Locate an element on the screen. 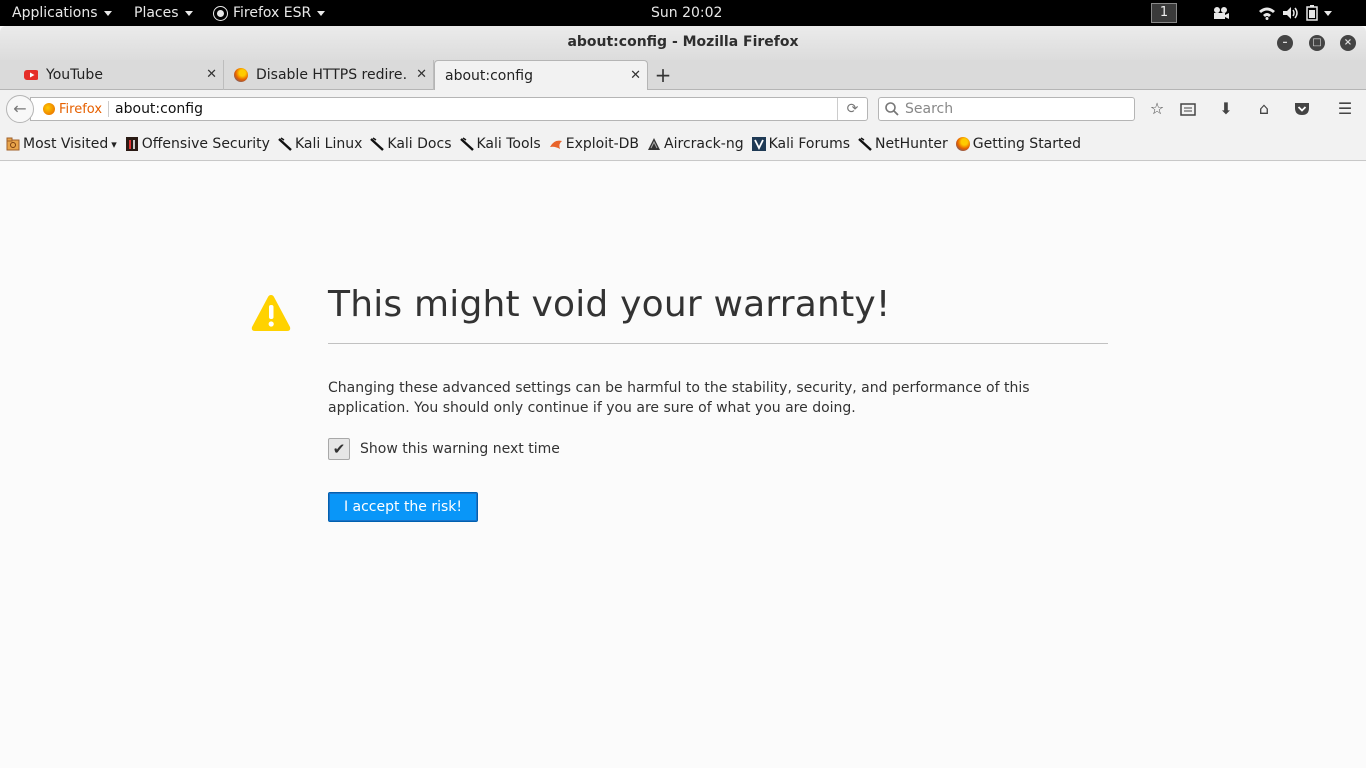 The height and width of the screenshot is (768, 1366). youtube-icon is located at coordinates (31, 75).